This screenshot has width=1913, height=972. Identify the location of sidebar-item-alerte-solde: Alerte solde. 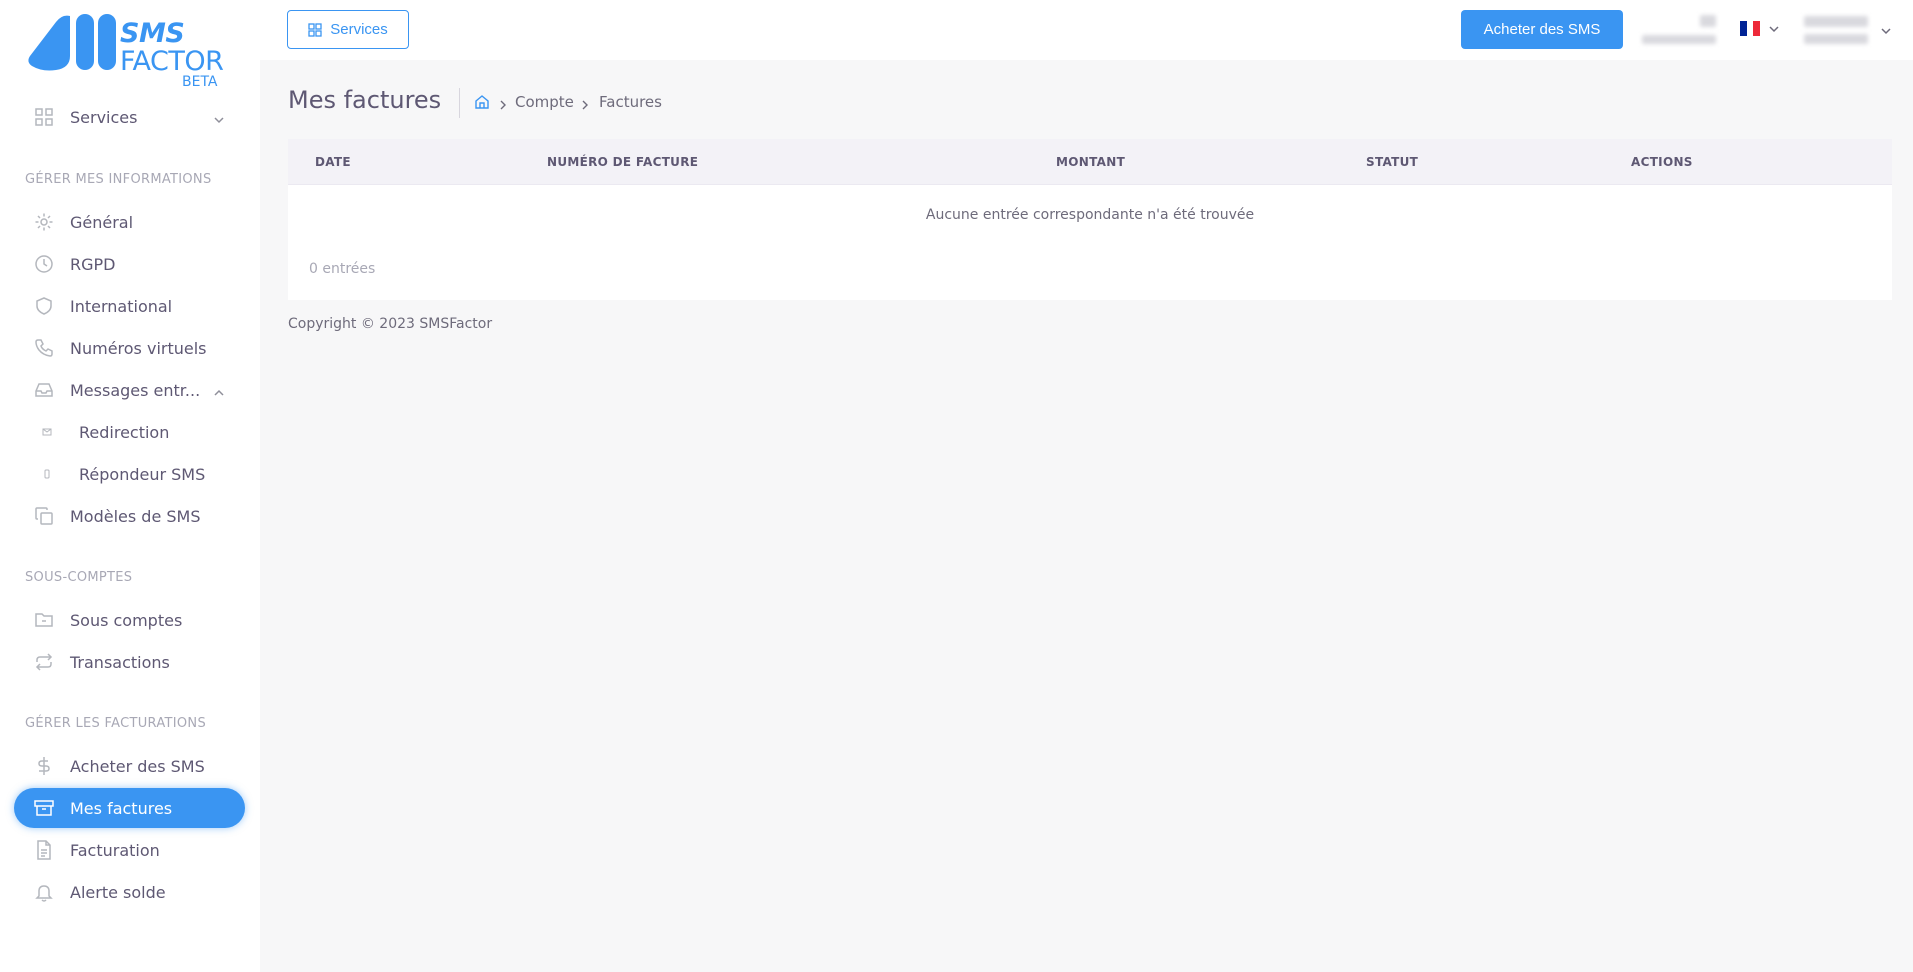
(129, 892).